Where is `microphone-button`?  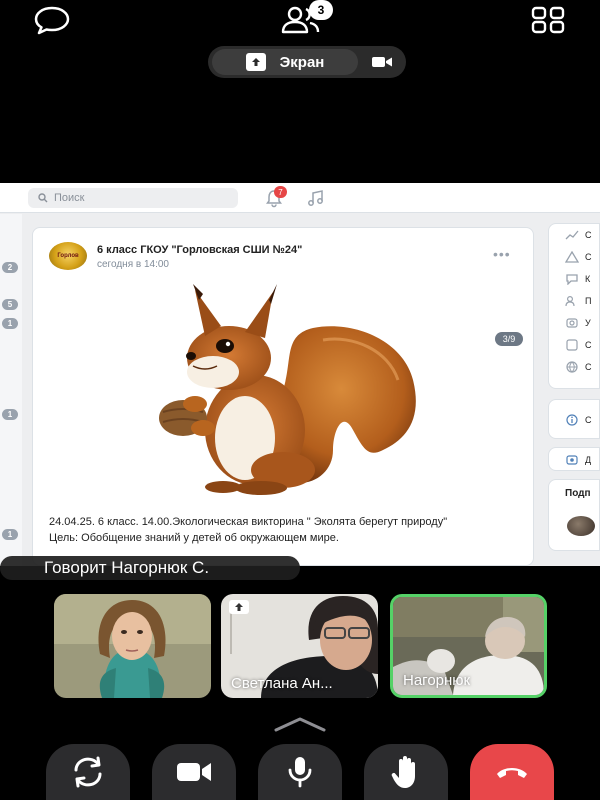 microphone-button is located at coordinates (300, 772).